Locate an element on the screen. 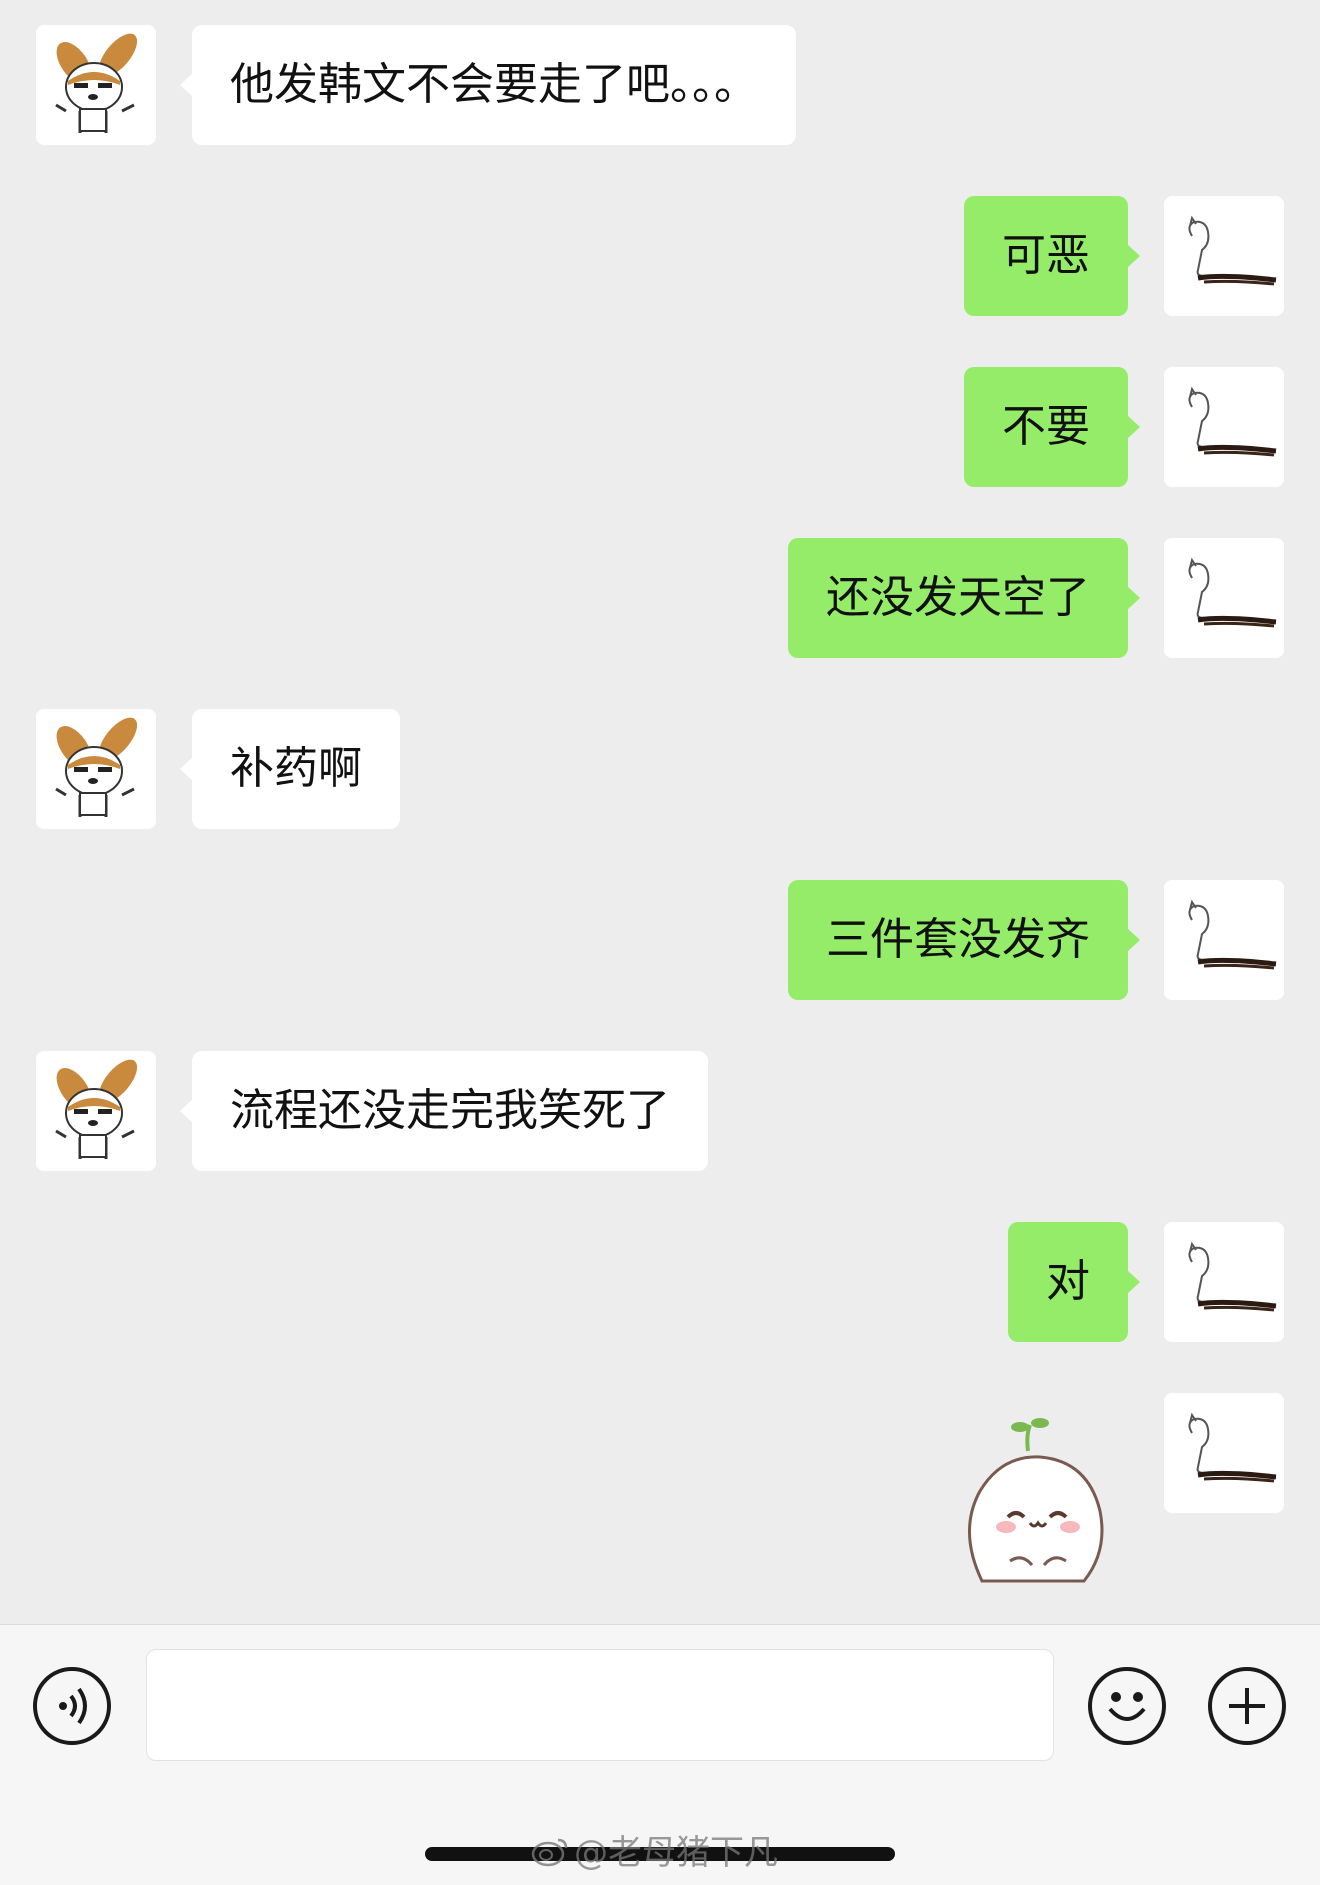  message-input is located at coordinates (600, 1705).